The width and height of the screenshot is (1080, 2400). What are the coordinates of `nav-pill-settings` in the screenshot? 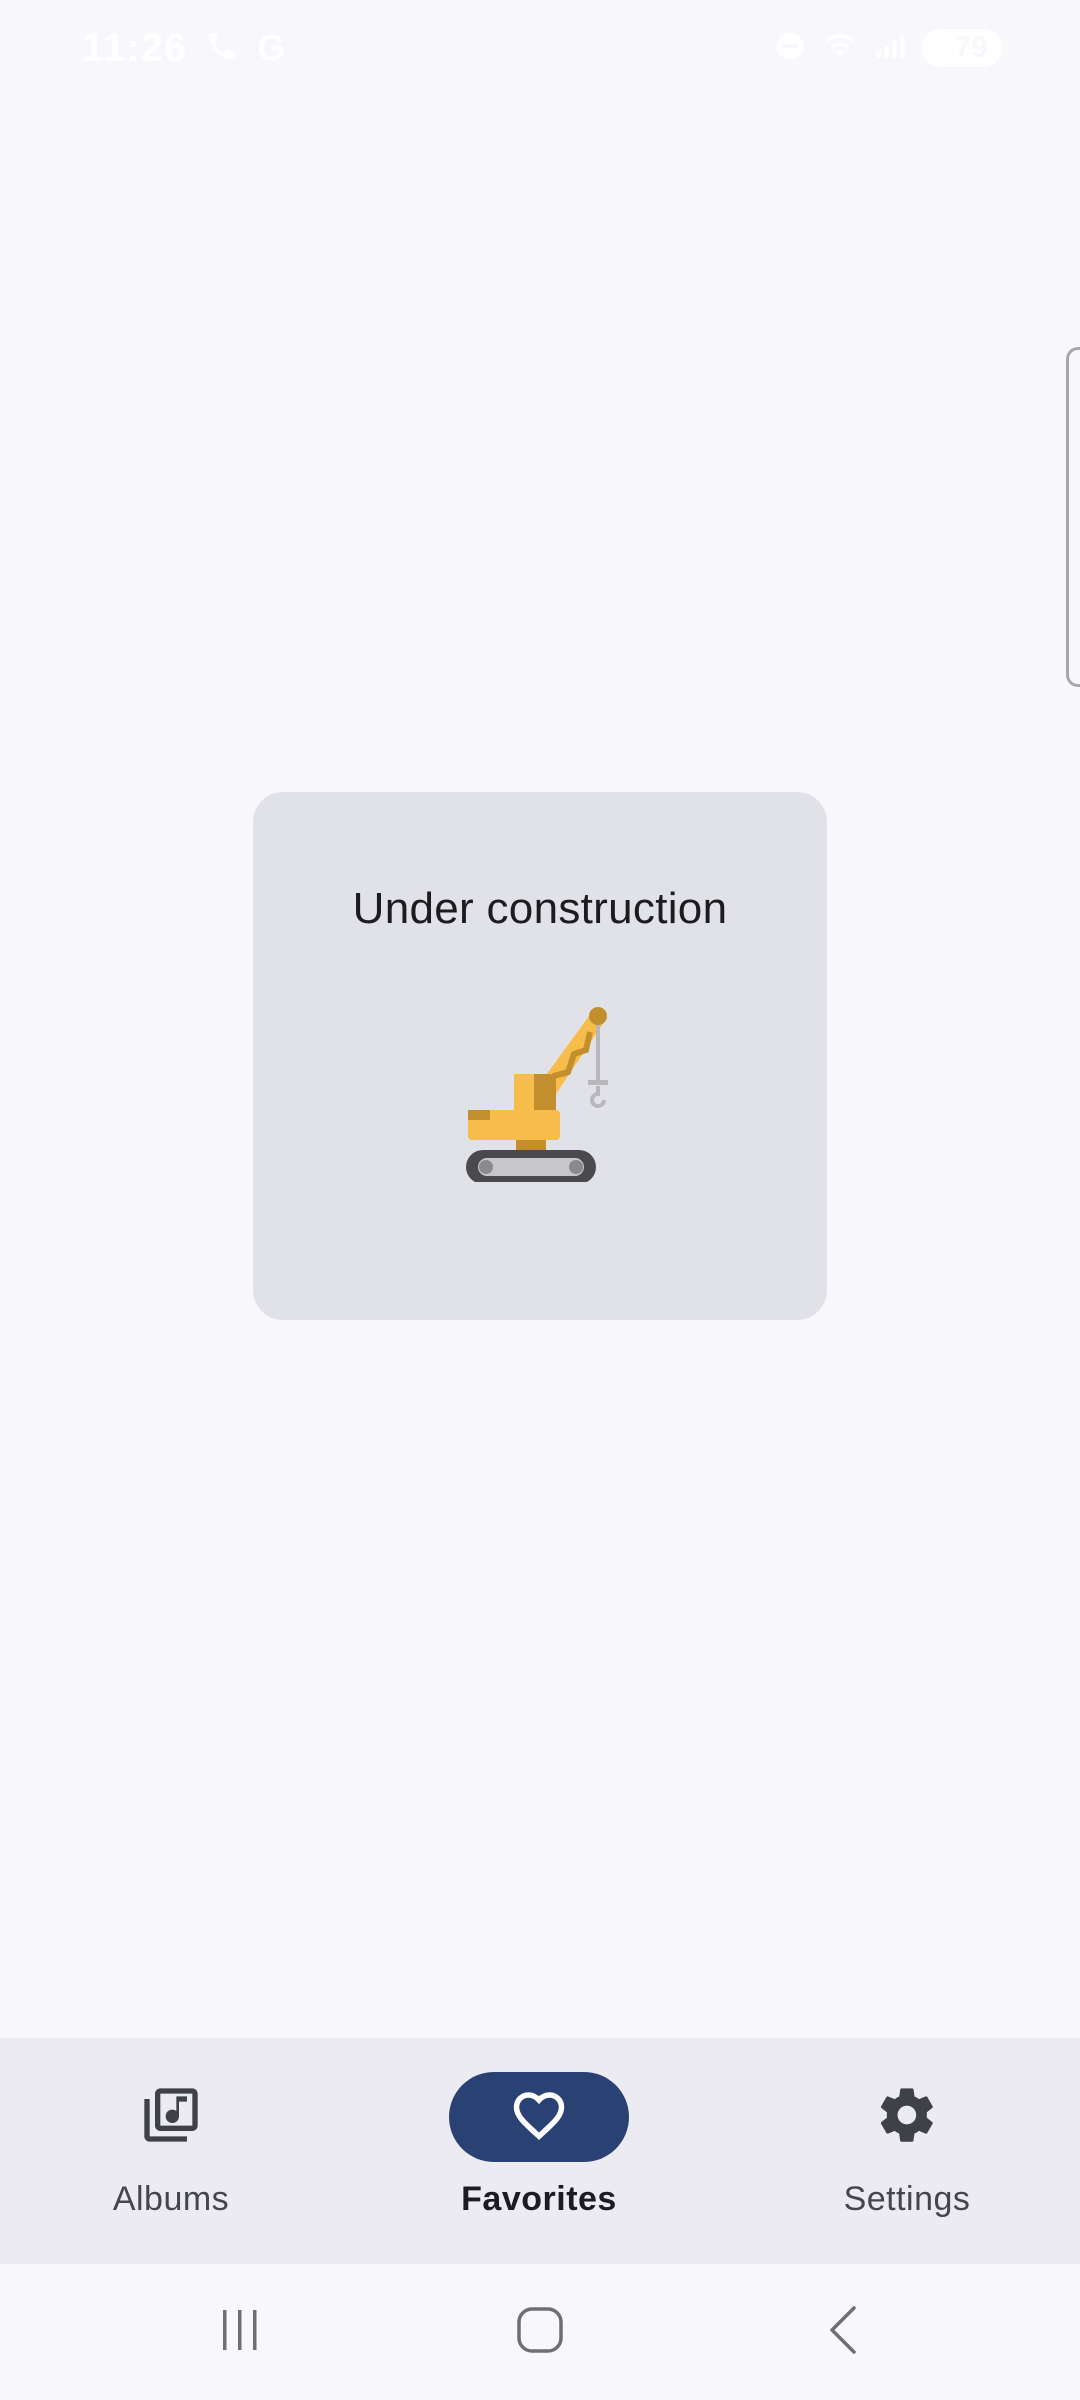 It's located at (907, 2117).